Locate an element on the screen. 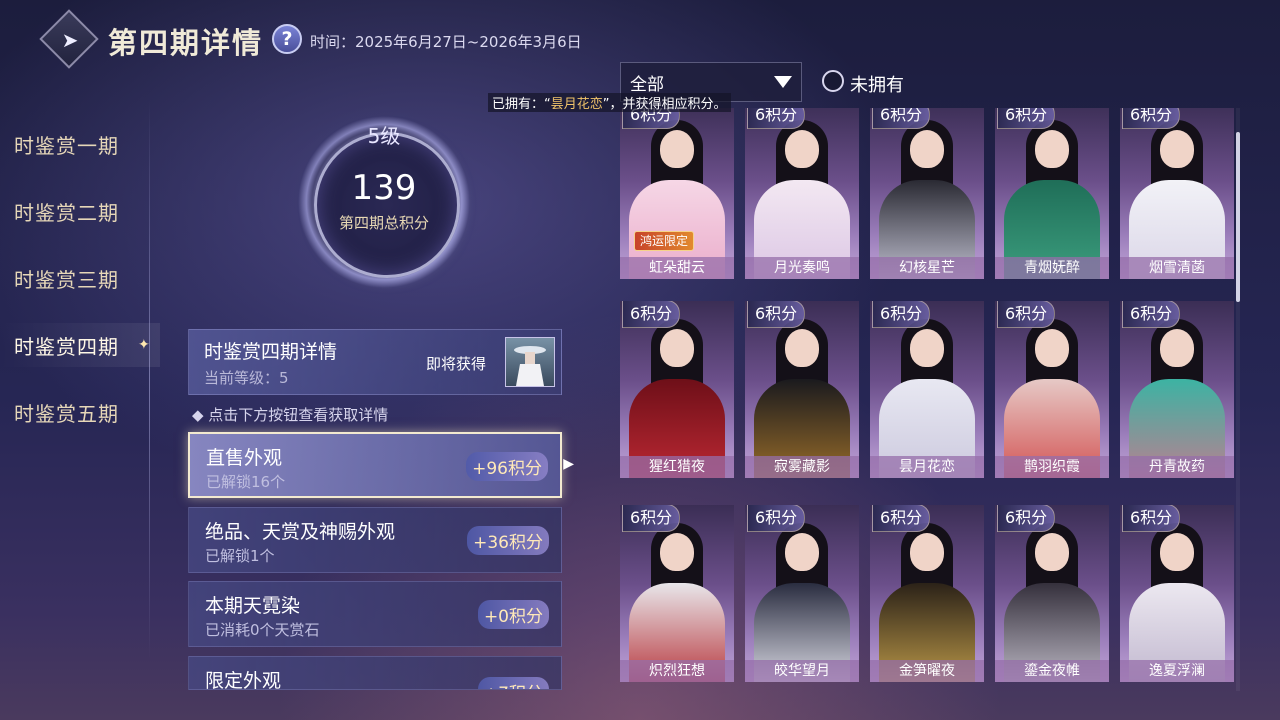 The image size is (1280, 720). limited-tag: 鸿运限定 is located at coordinates (664, 241).